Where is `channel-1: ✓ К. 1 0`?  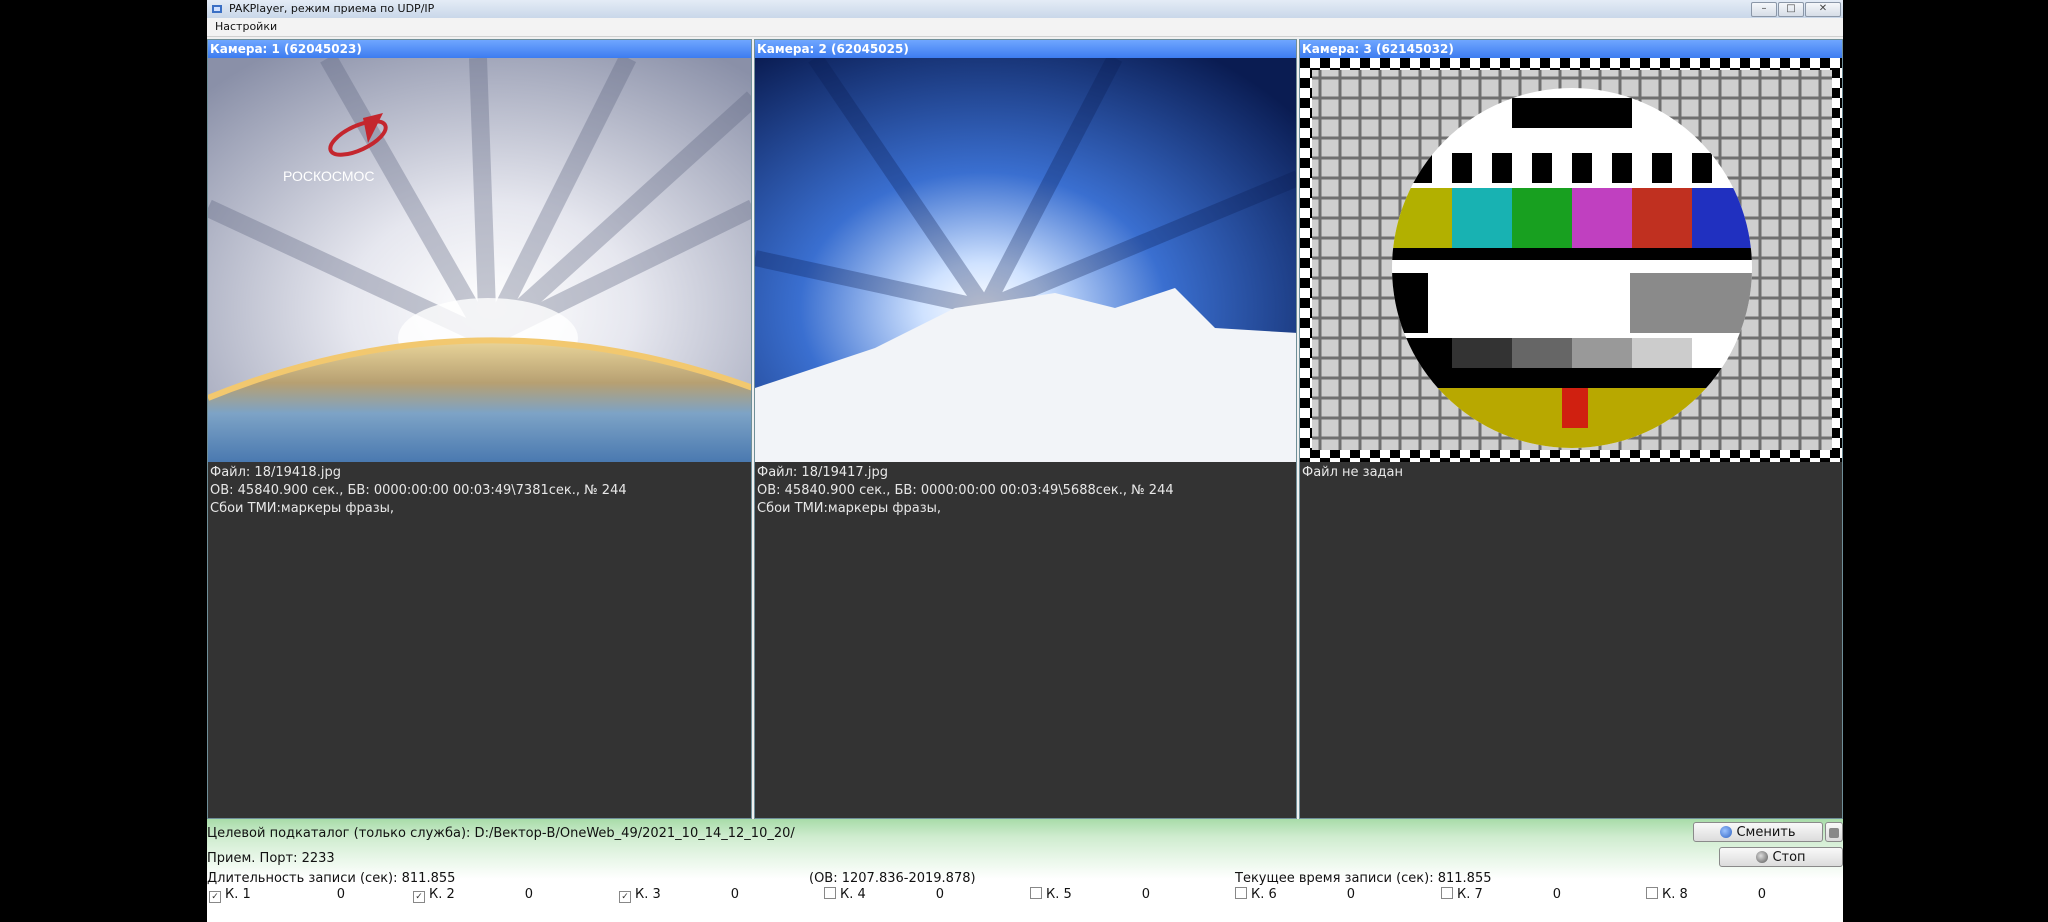
channel-1: ✓ К. 1 0 is located at coordinates (277, 895).